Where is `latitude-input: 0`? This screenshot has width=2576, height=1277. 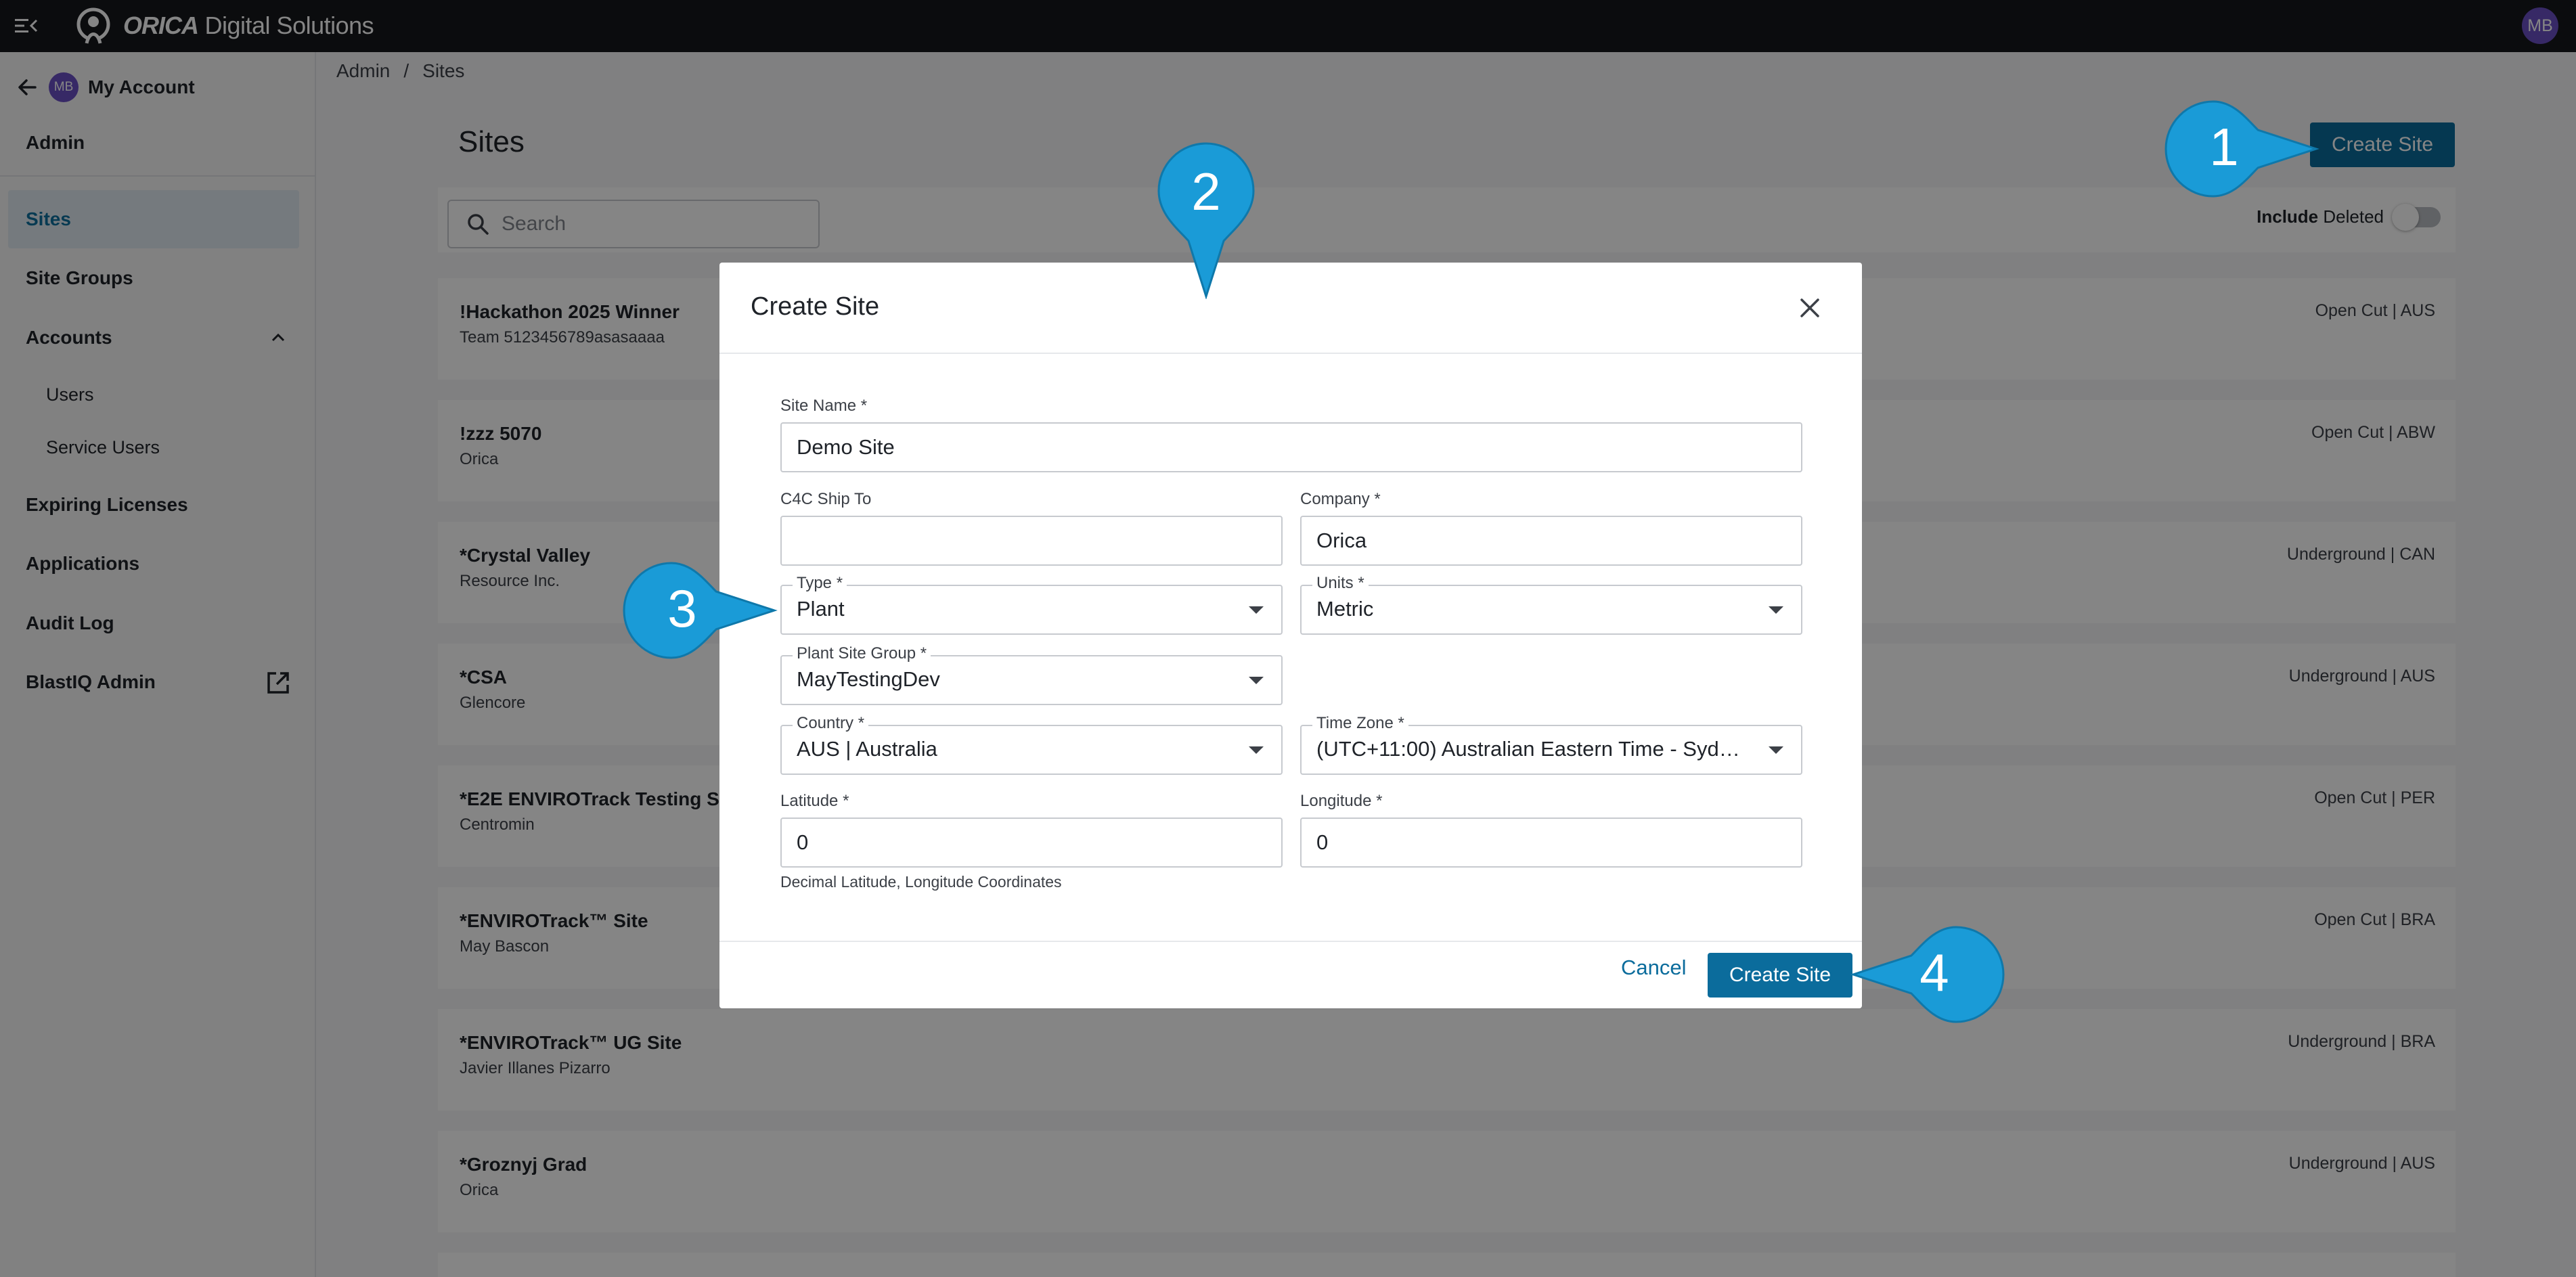
latitude-input: 0 is located at coordinates (1031, 842).